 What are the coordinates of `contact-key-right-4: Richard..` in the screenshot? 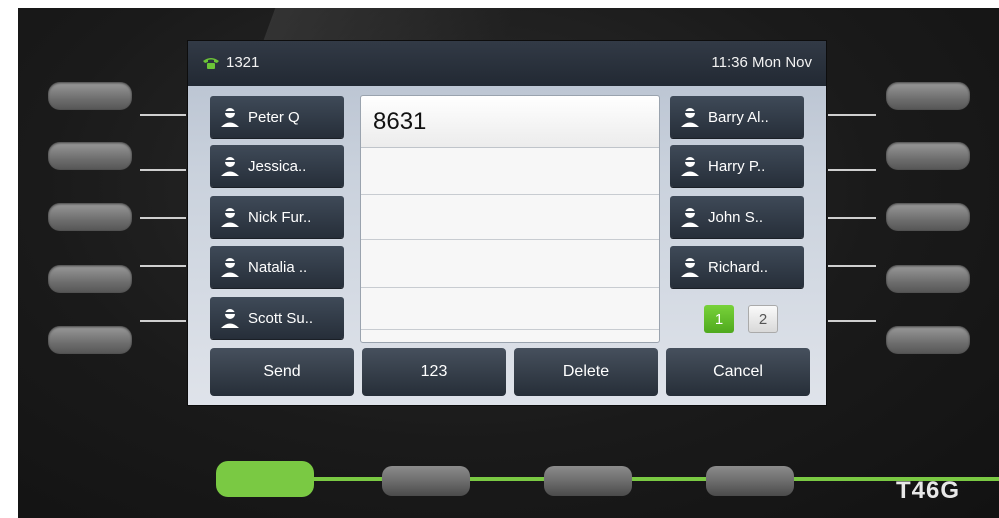 It's located at (737, 267).